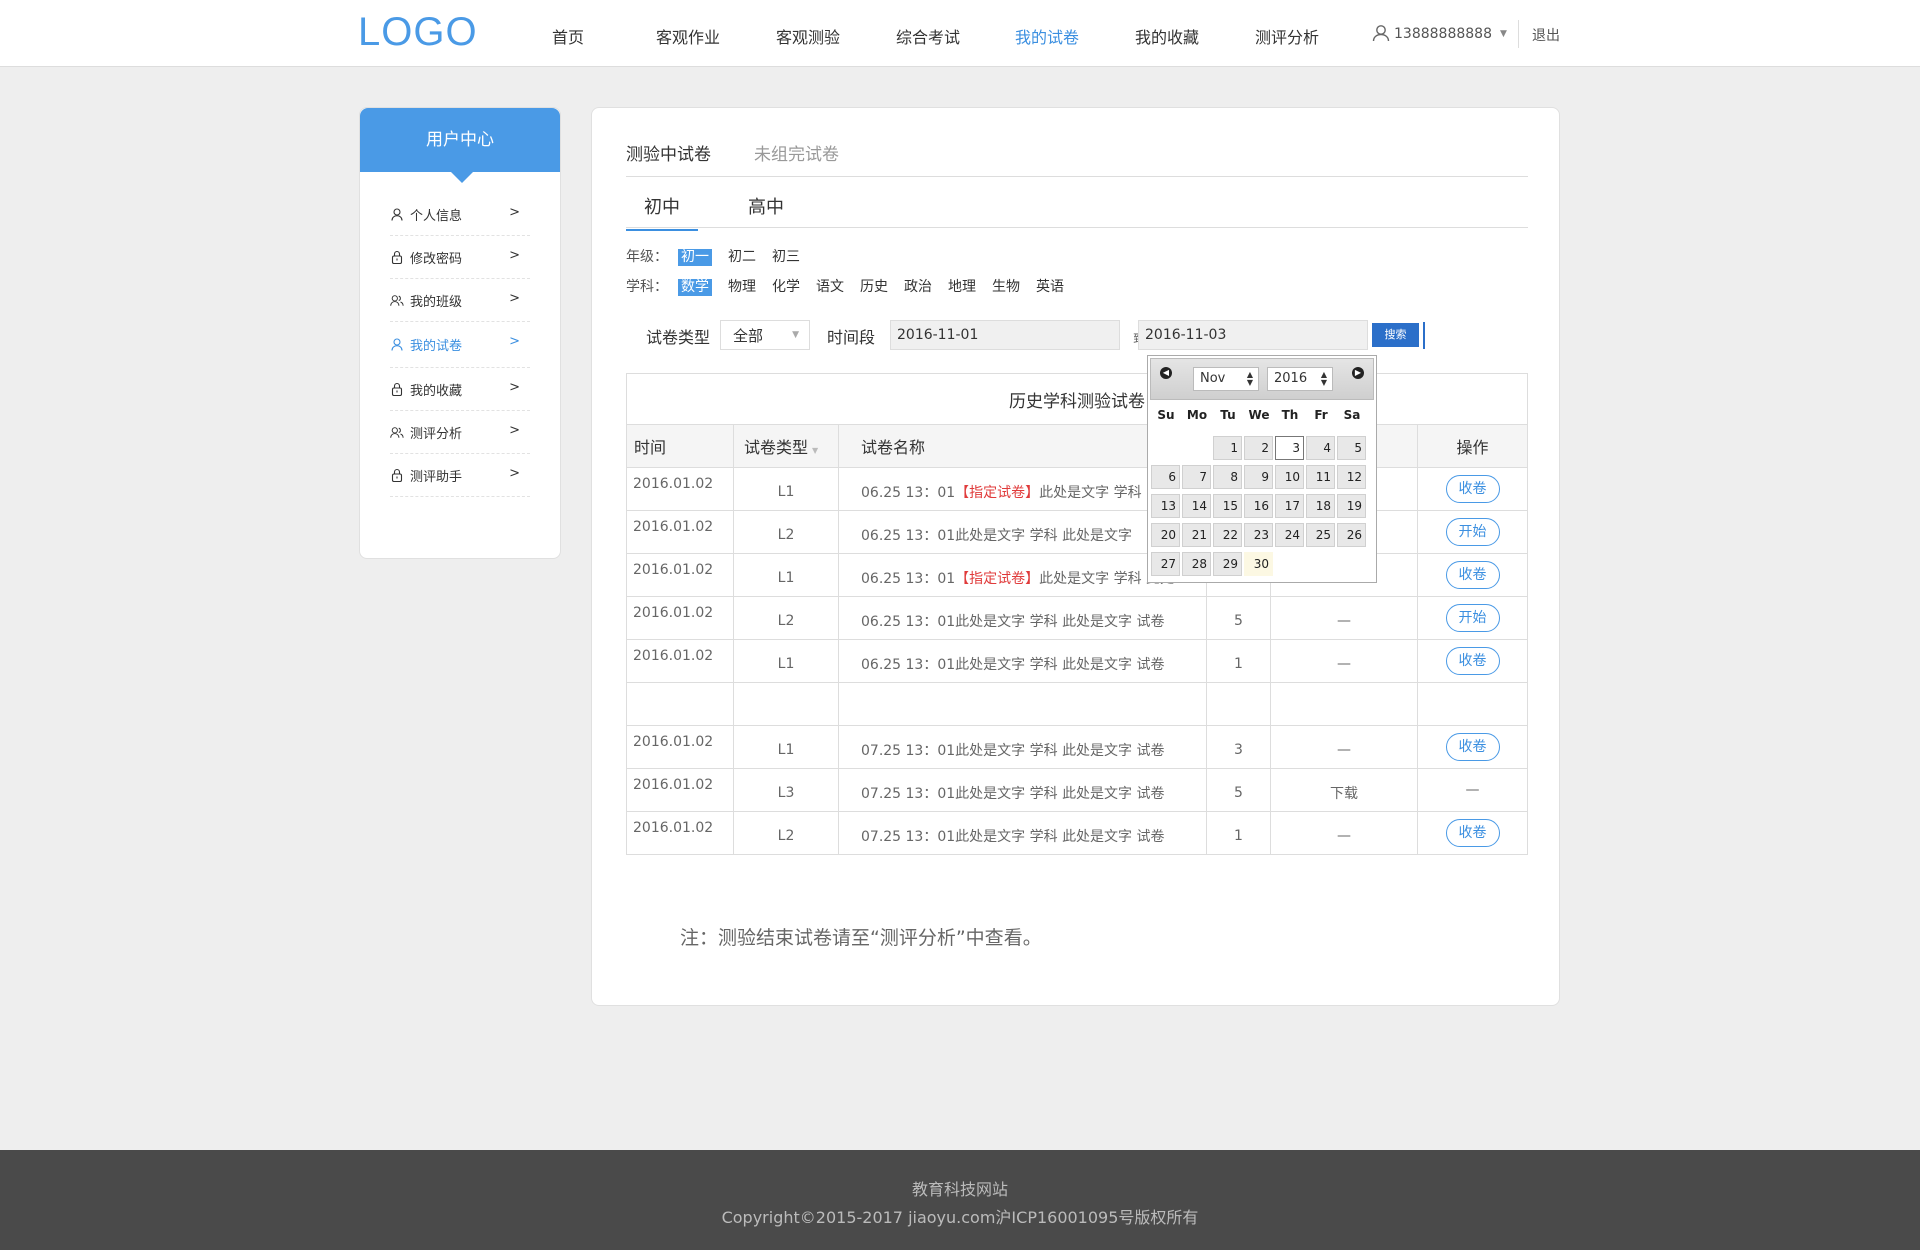  What do you see at coordinates (1253, 335) in the screenshot?
I see `date-to-input: 2016-11-03` at bounding box center [1253, 335].